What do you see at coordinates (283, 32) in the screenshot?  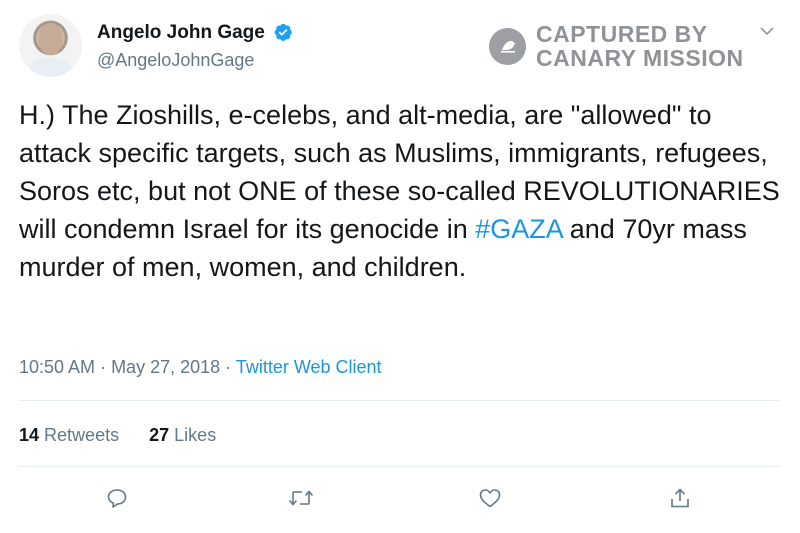 I see `verified-badge-icon` at bounding box center [283, 32].